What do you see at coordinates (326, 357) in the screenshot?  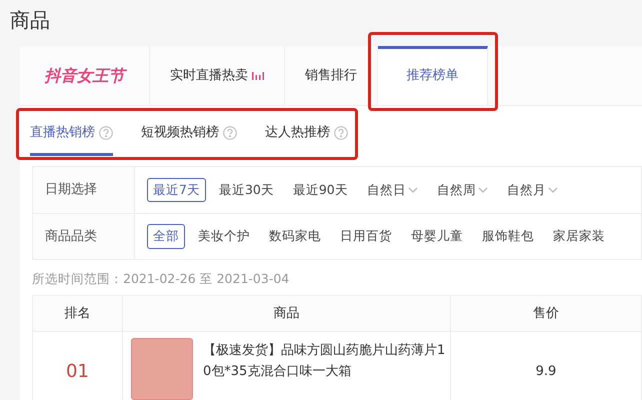 I see `product-name: 【极速发货】品味方圆山药脆片山药薄片10包*35克混合口味一大箱` at bounding box center [326, 357].